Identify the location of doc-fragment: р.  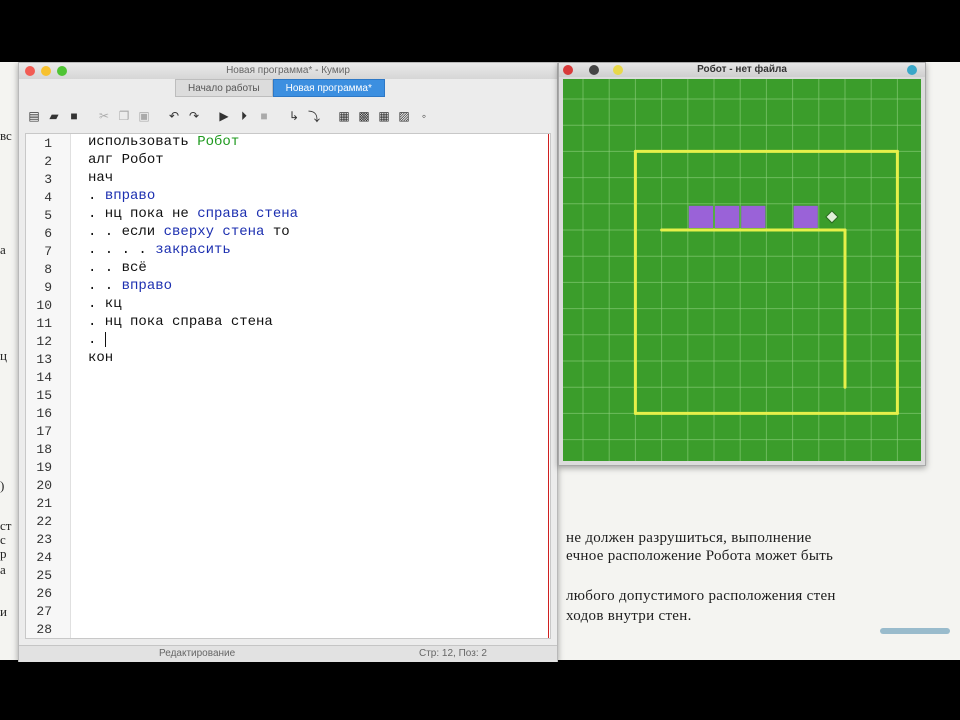
(3, 553).